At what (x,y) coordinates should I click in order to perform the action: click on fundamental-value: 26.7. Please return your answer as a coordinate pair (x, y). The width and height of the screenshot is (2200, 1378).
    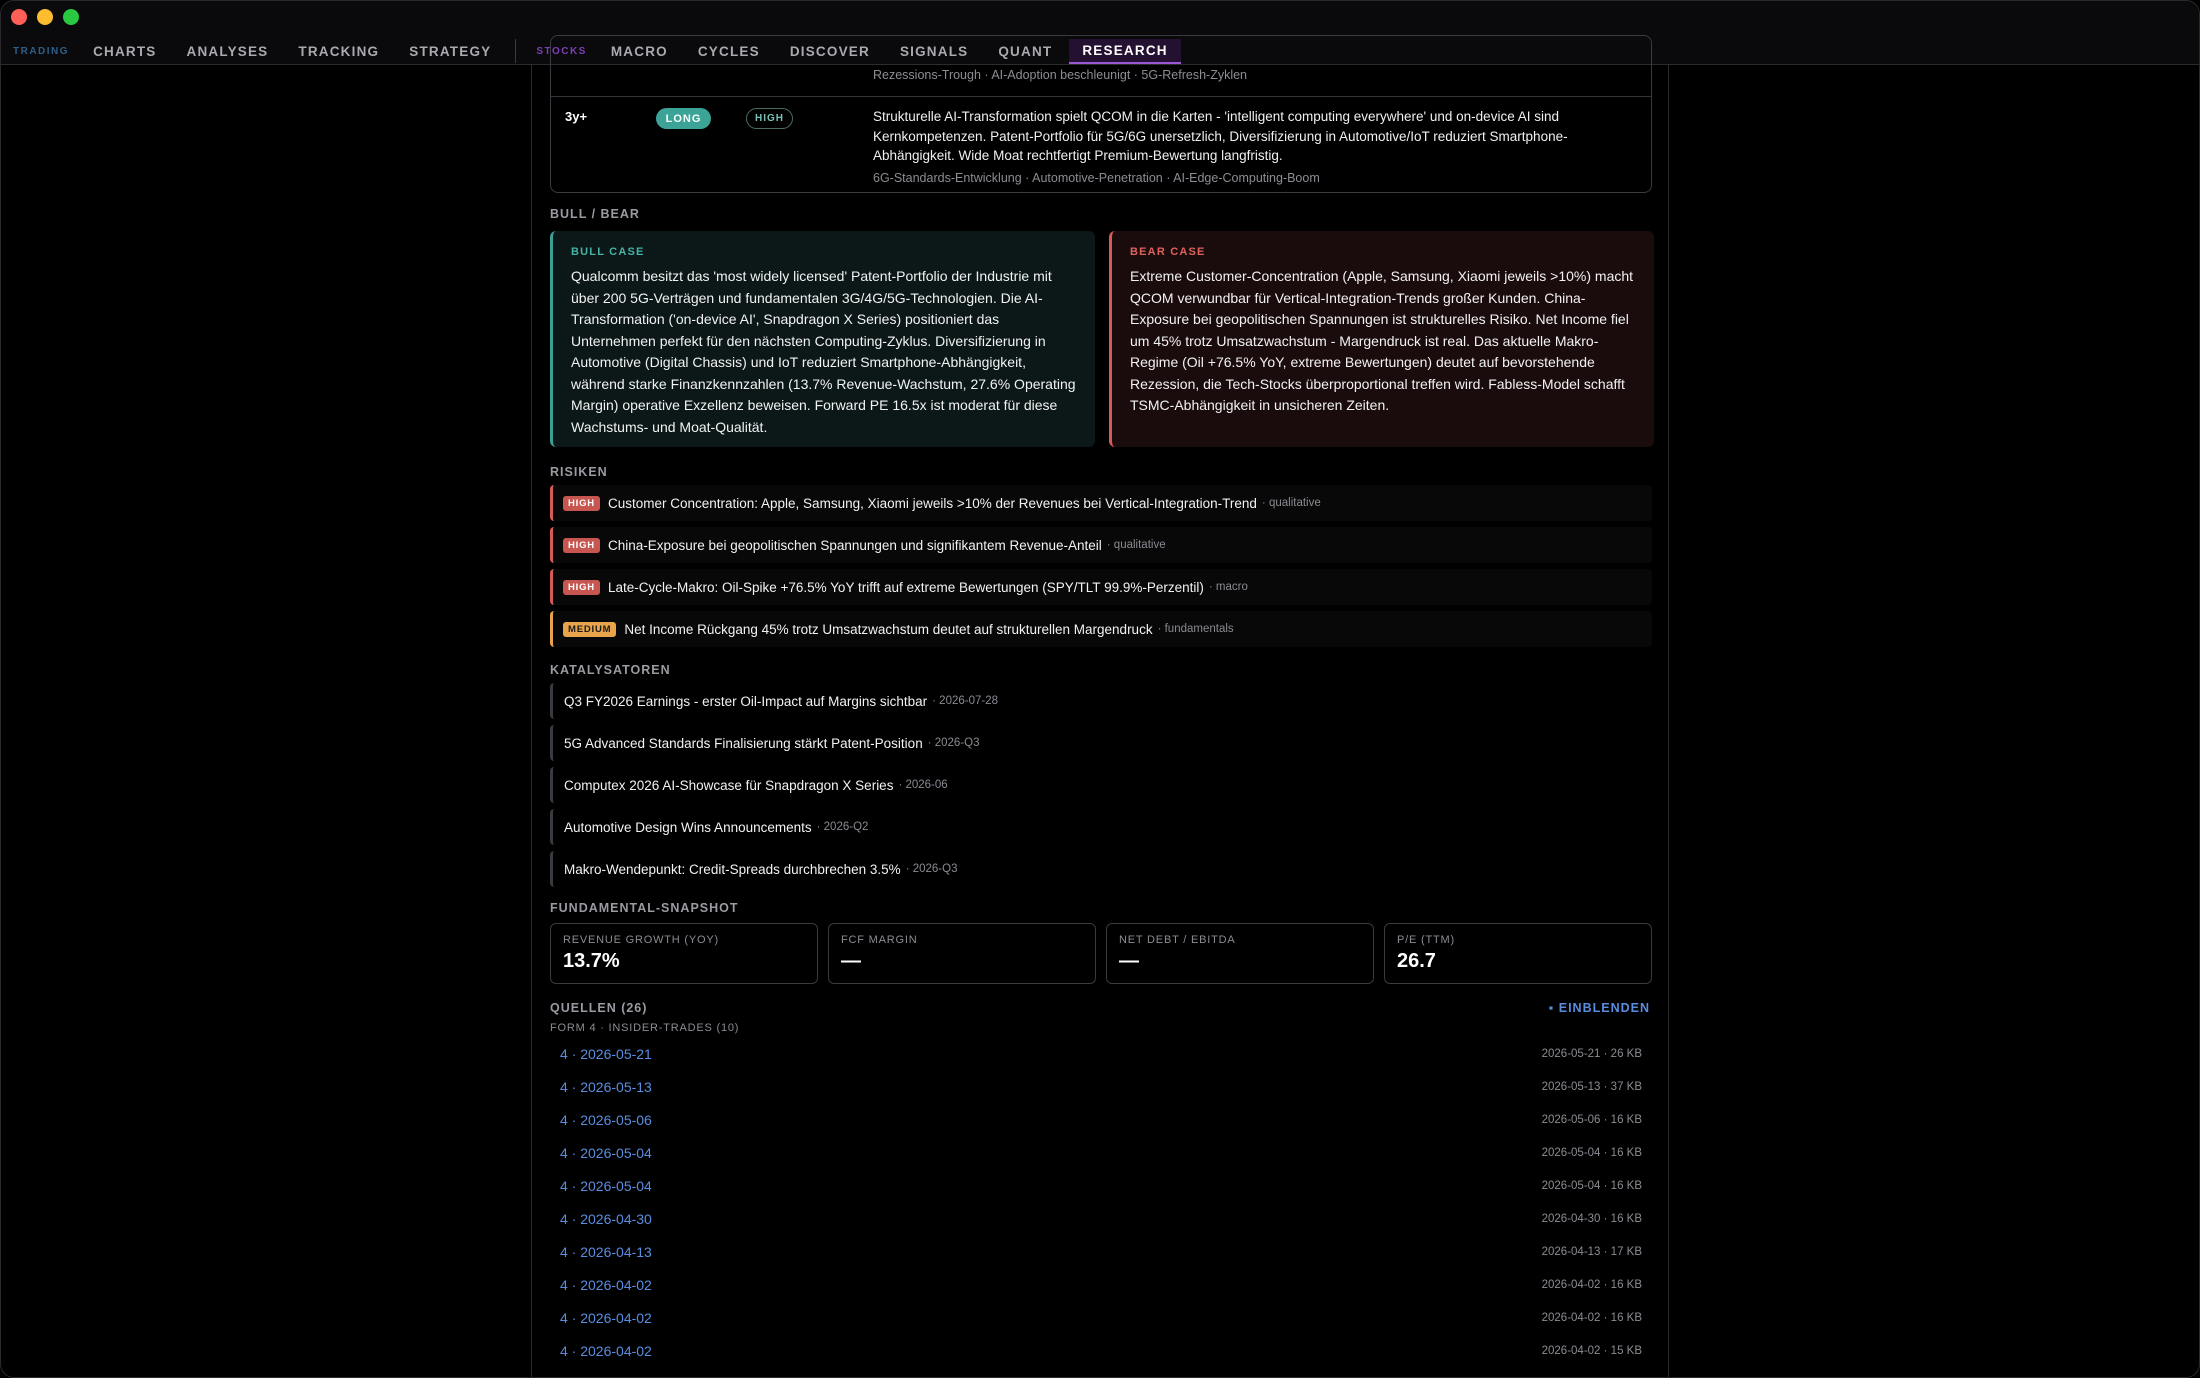
    Looking at the image, I should click on (1416, 961).